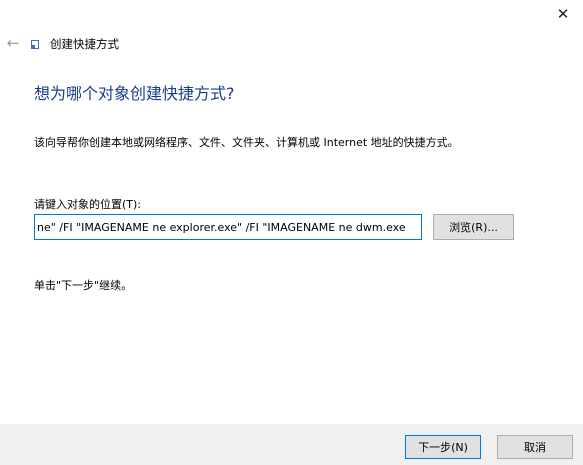 The width and height of the screenshot is (583, 465). I want to click on title-bar: ✕, so click(291, 15).